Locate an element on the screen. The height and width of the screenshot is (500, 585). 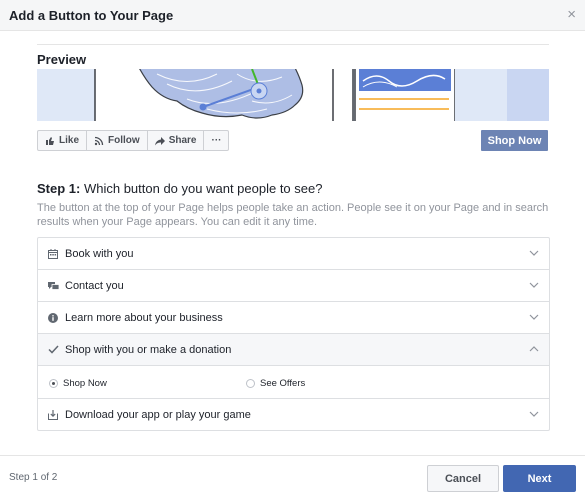
option-contact-you: Contact you is located at coordinates (293, 286).